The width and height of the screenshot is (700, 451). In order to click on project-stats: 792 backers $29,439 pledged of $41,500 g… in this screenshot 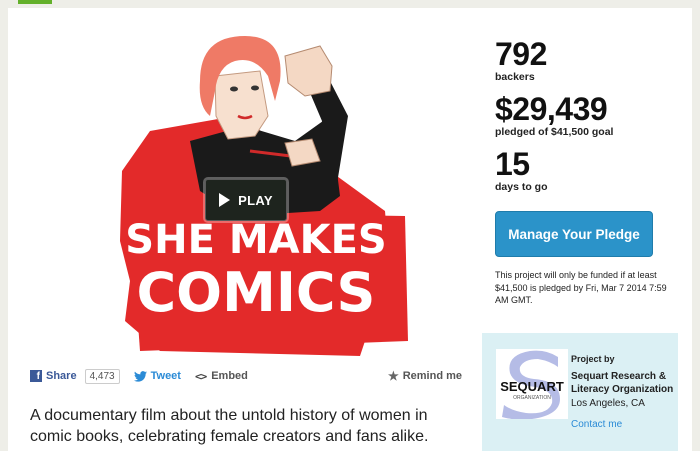, I will do `click(585, 115)`.